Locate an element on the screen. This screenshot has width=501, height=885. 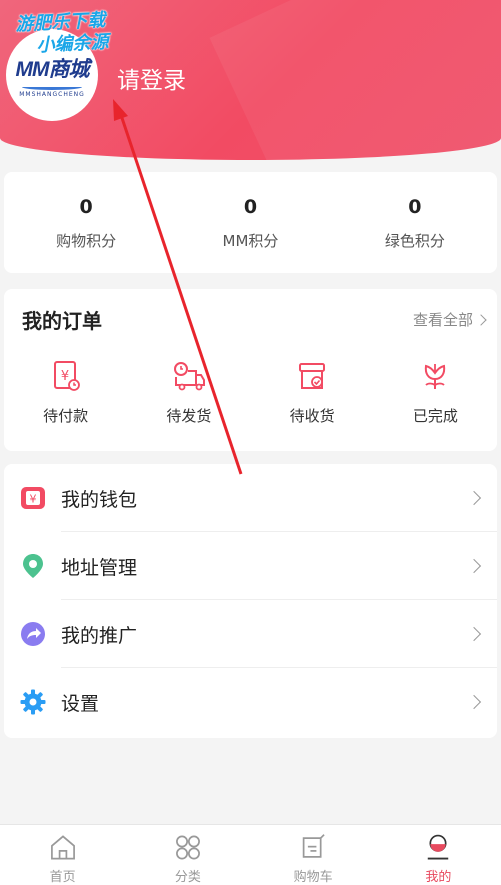
tab-label: 购物车 is located at coordinates (313, 877).